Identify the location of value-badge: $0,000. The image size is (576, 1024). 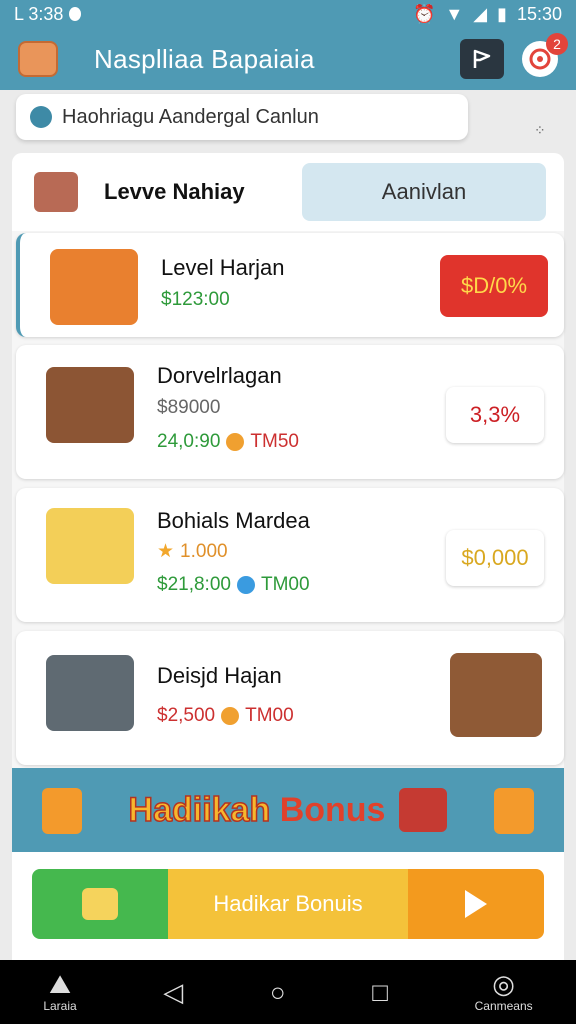
(495, 558).